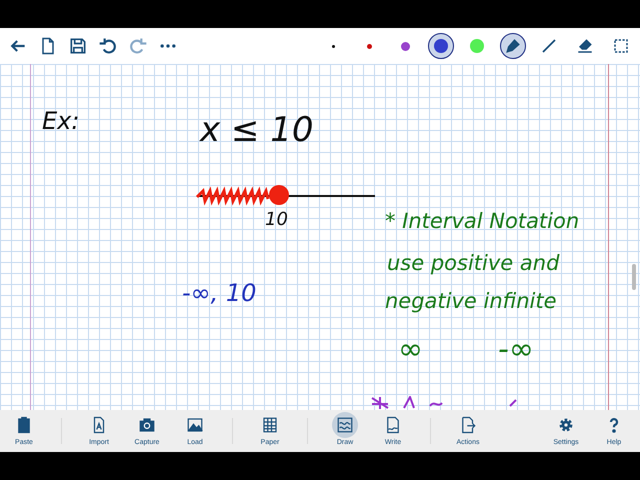 The image size is (640, 480). Describe the element at coordinates (621, 46) in the screenshot. I see `dashed-square-icon` at that location.